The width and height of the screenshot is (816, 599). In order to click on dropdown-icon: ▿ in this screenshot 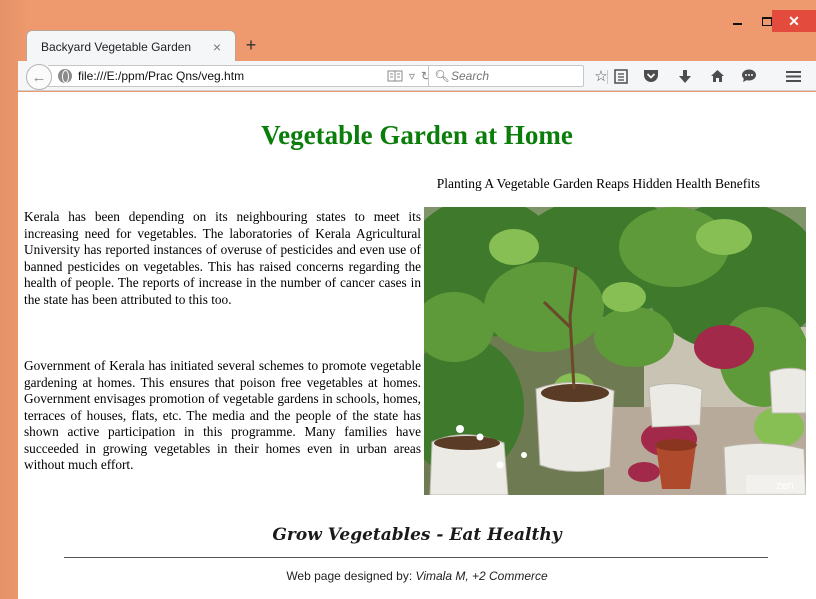, I will do `click(412, 76)`.